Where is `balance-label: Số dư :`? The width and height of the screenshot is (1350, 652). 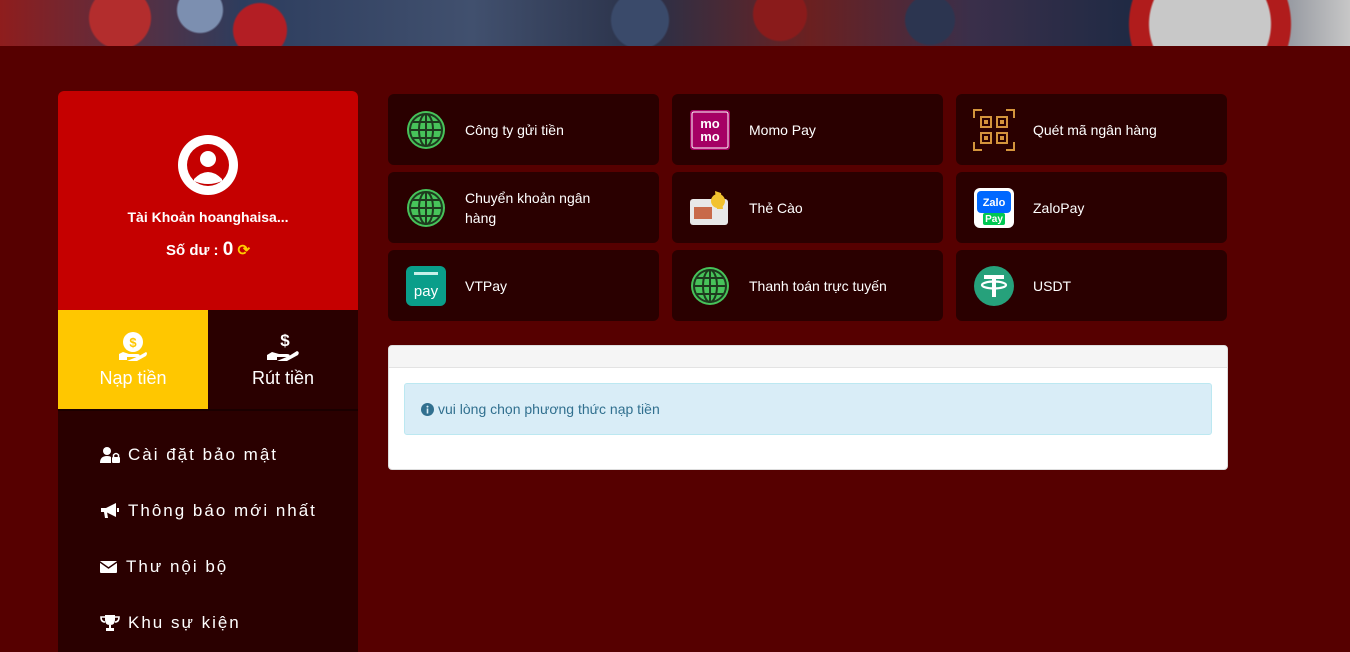
balance-label: Số dư : is located at coordinates (192, 250).